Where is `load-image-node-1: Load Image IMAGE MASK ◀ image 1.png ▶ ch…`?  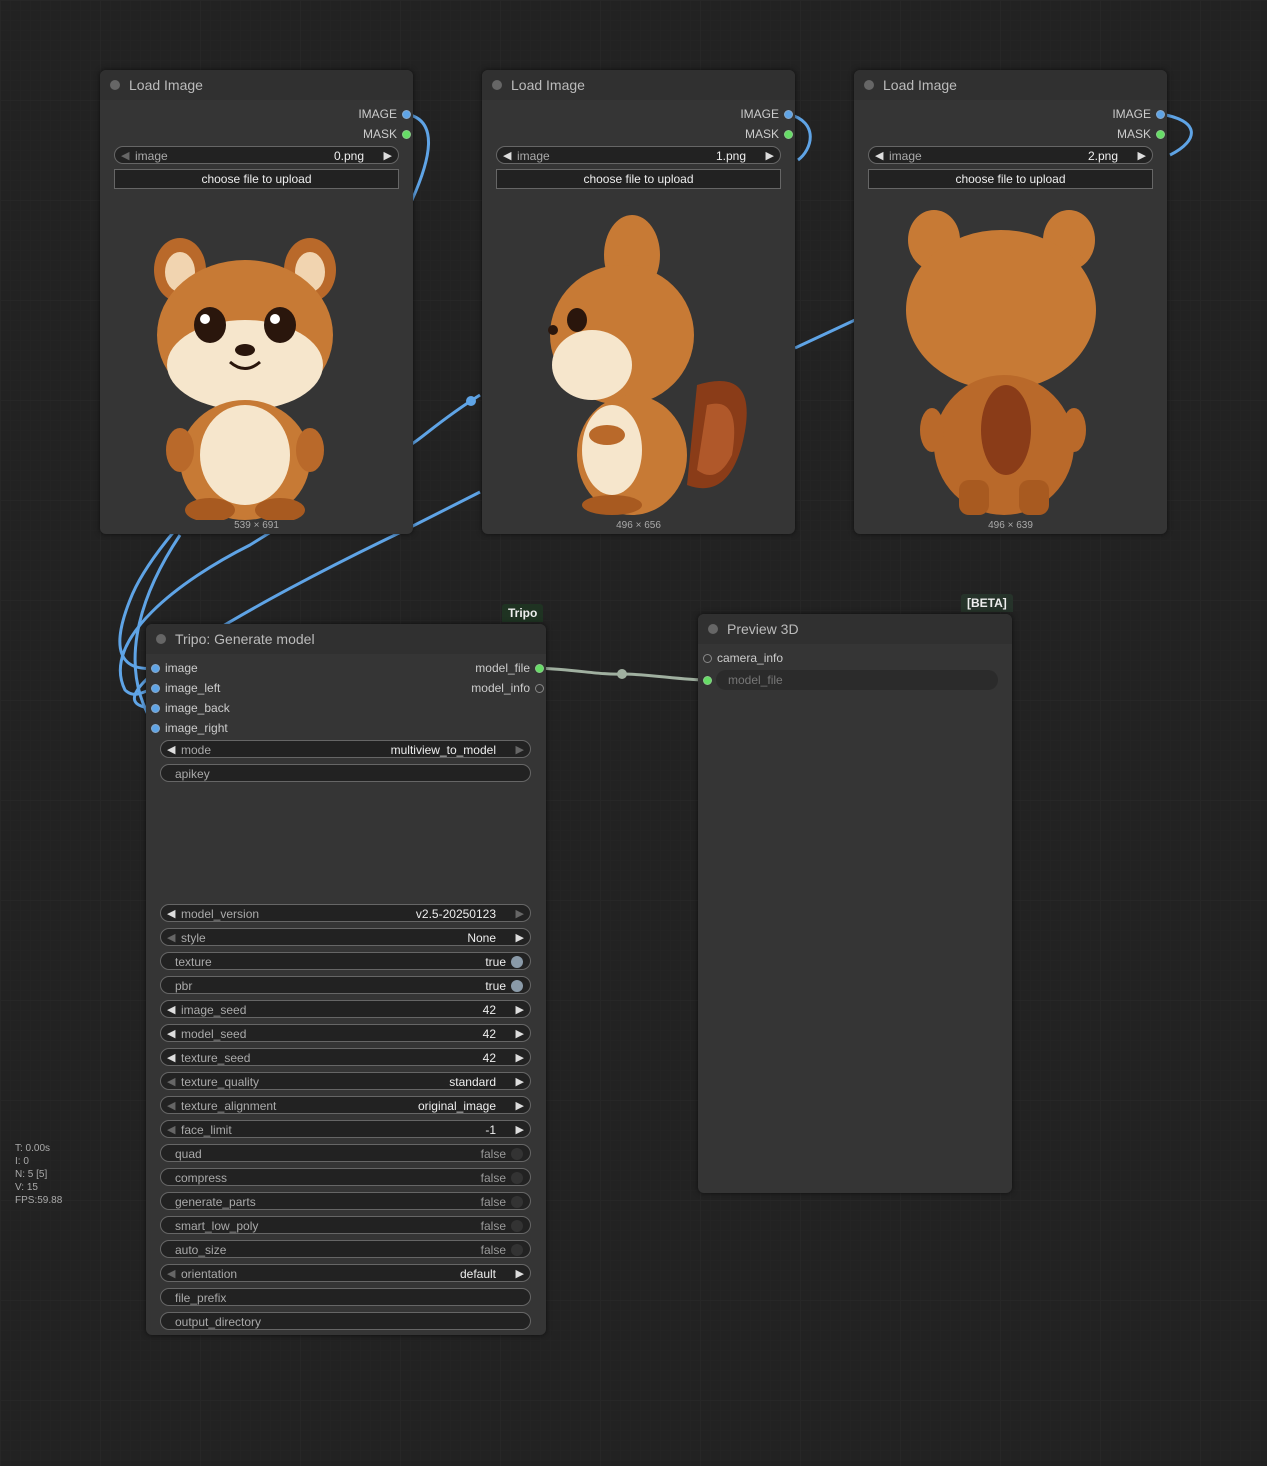 load-image-node-1: Load Image IMAGE MASK ◀ image 1.png ▶ ch… is located at coordinates (638, 302).